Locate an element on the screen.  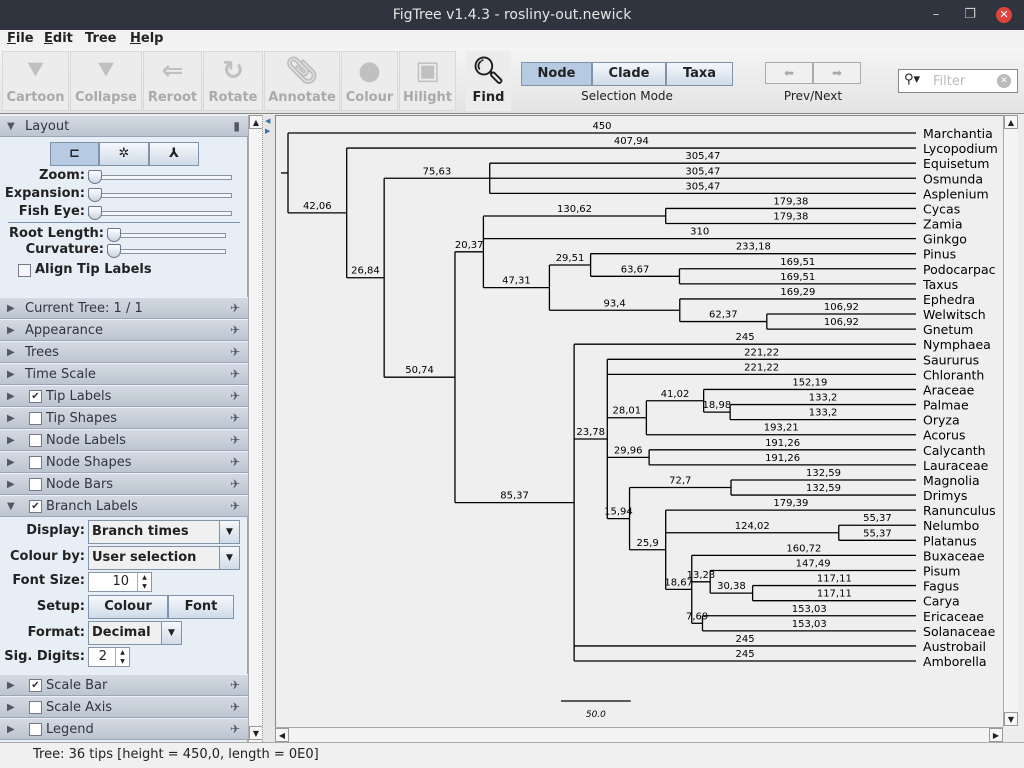
polar-tree-icon: ✲ is located at coordinates (124, 153).